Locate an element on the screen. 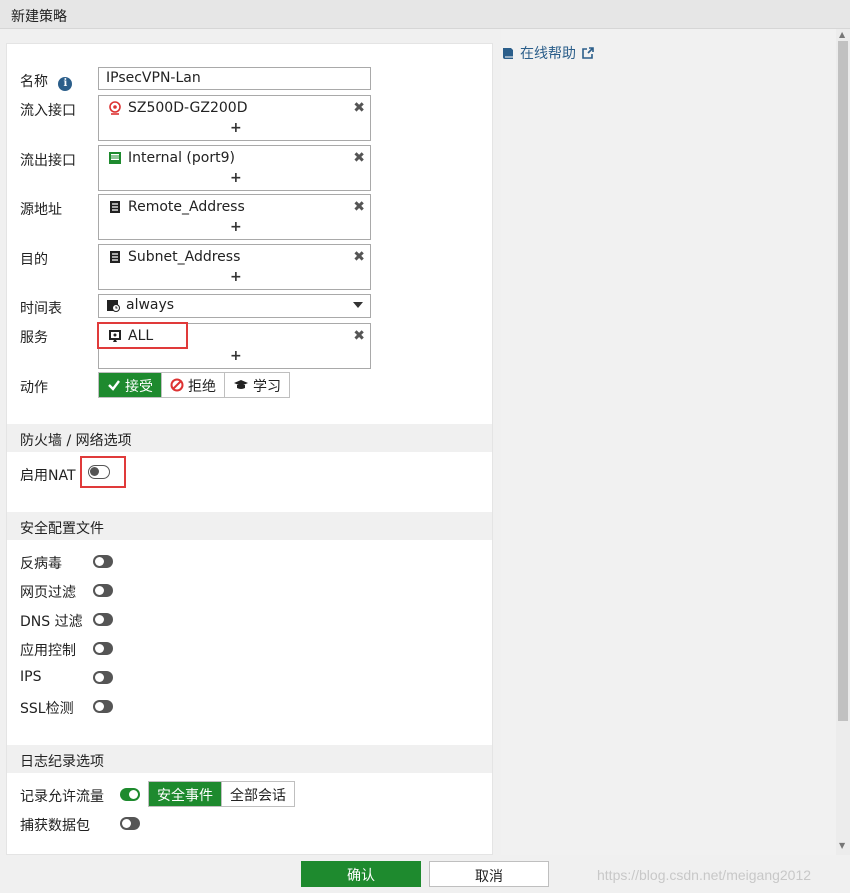 Image resolution: width=850 pixels, height=893 pixels. dns-filter-label: DNS 过滤 is located at coordinates (51, 622).